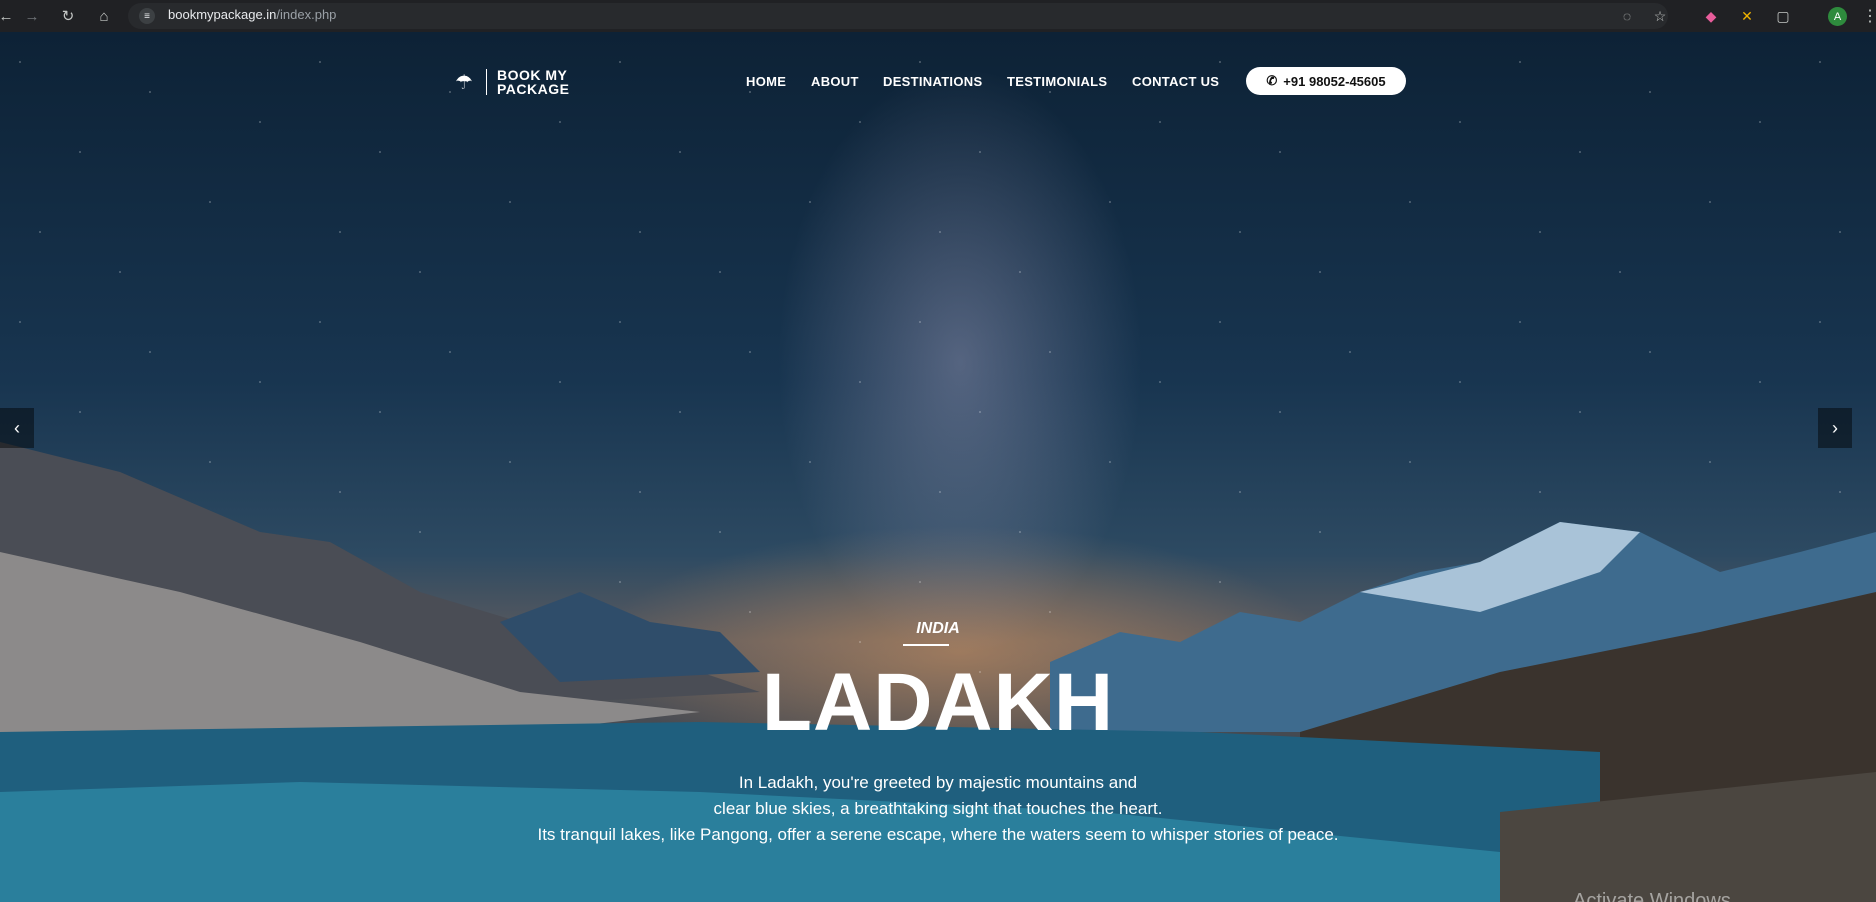 This screenshot has height=902, width=1876. I want to click on chevron-left-icon: ‹, so click(17, 427).